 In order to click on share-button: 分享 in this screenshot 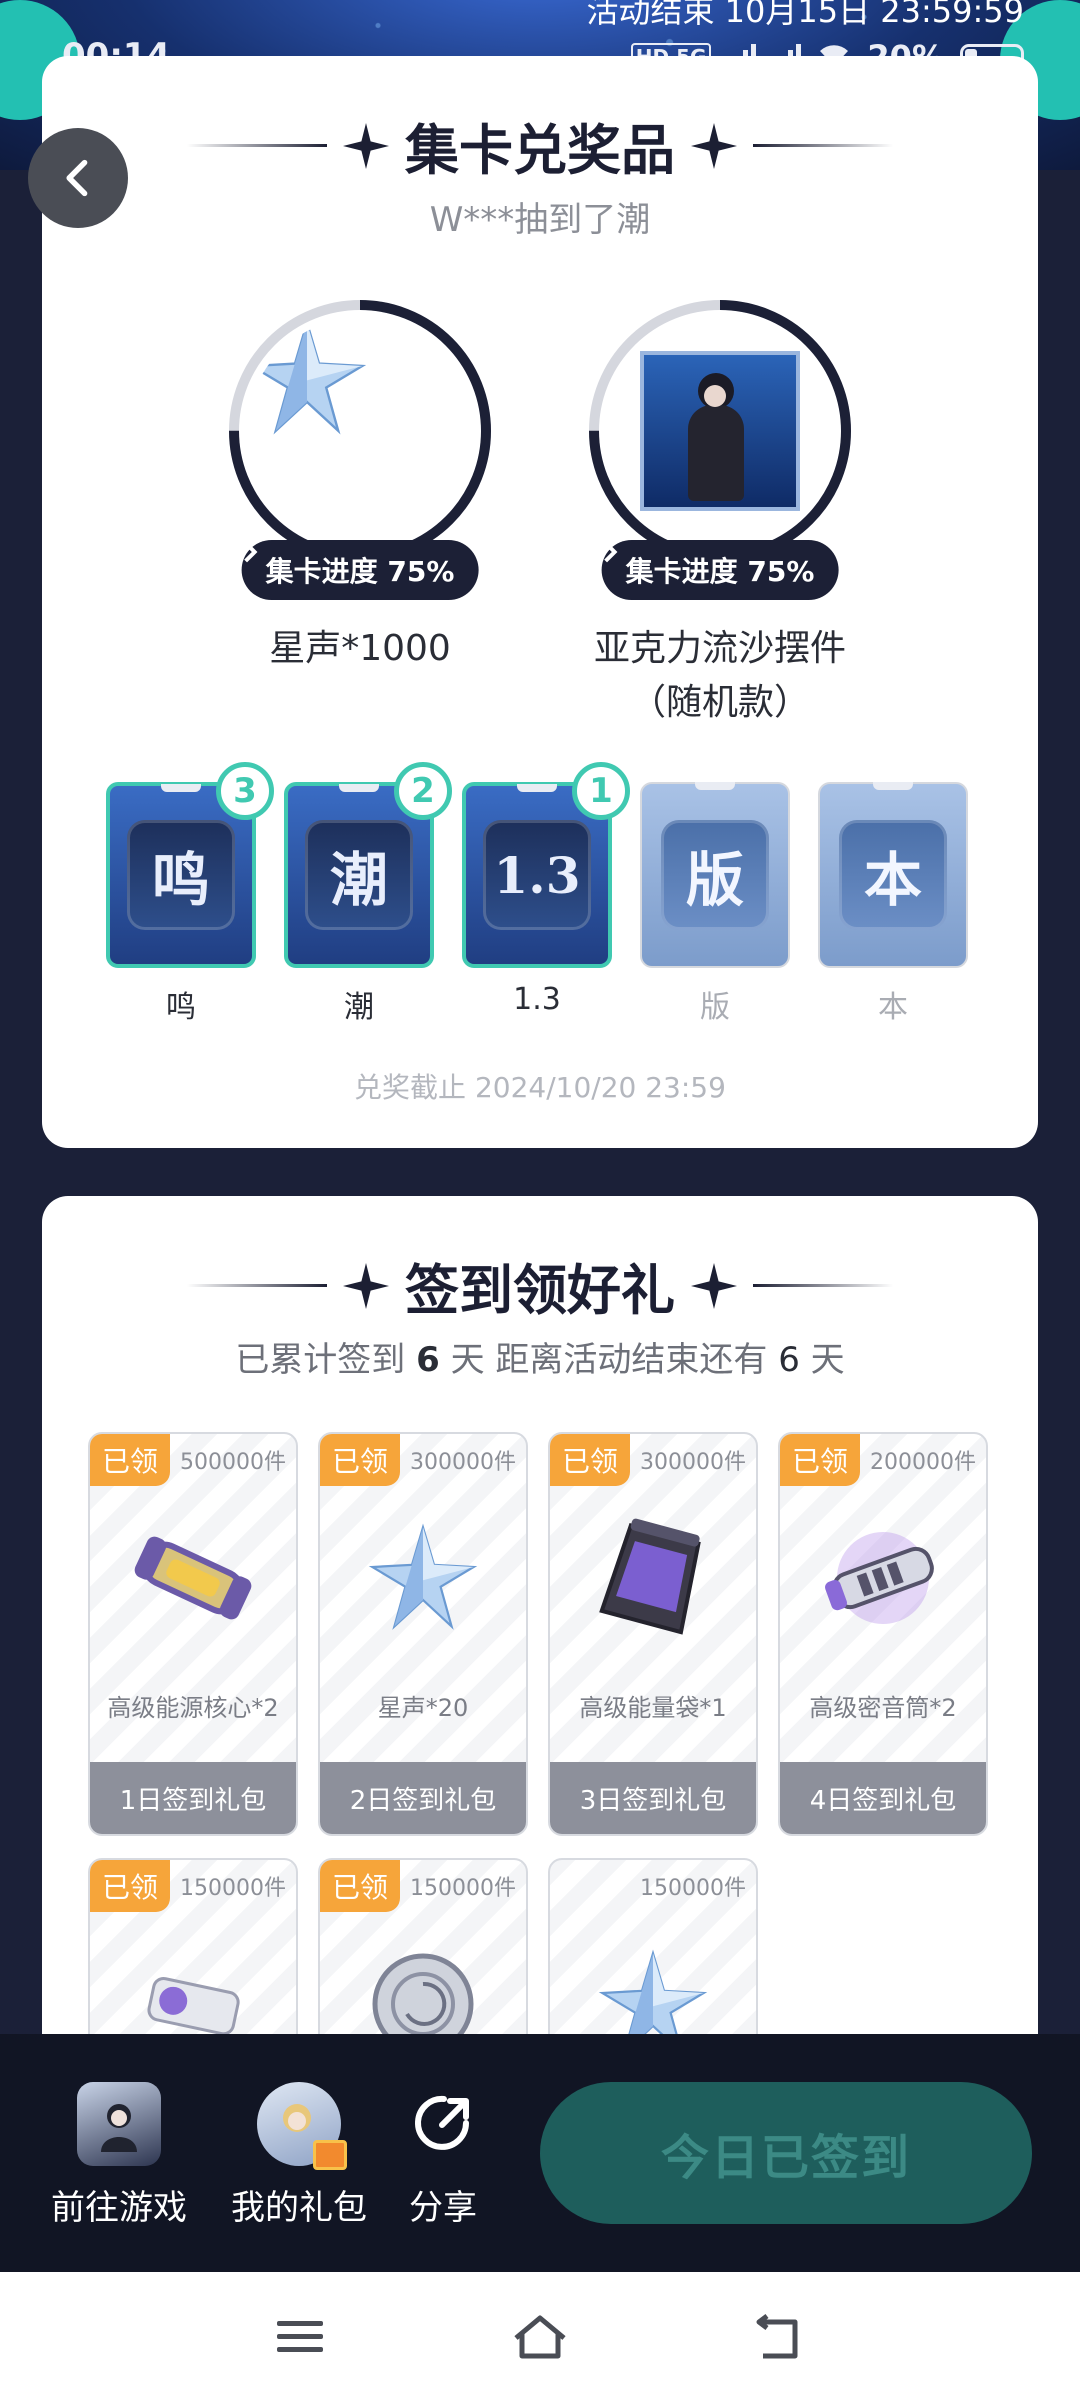, I will do `click(443, 2155)`.